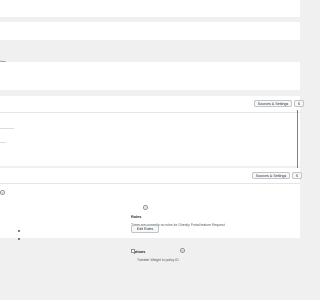  What do you see at coordinates (297, 175) in the screenshot?
I see `section-2-extra-button: S` at bounding box center [297, 175].